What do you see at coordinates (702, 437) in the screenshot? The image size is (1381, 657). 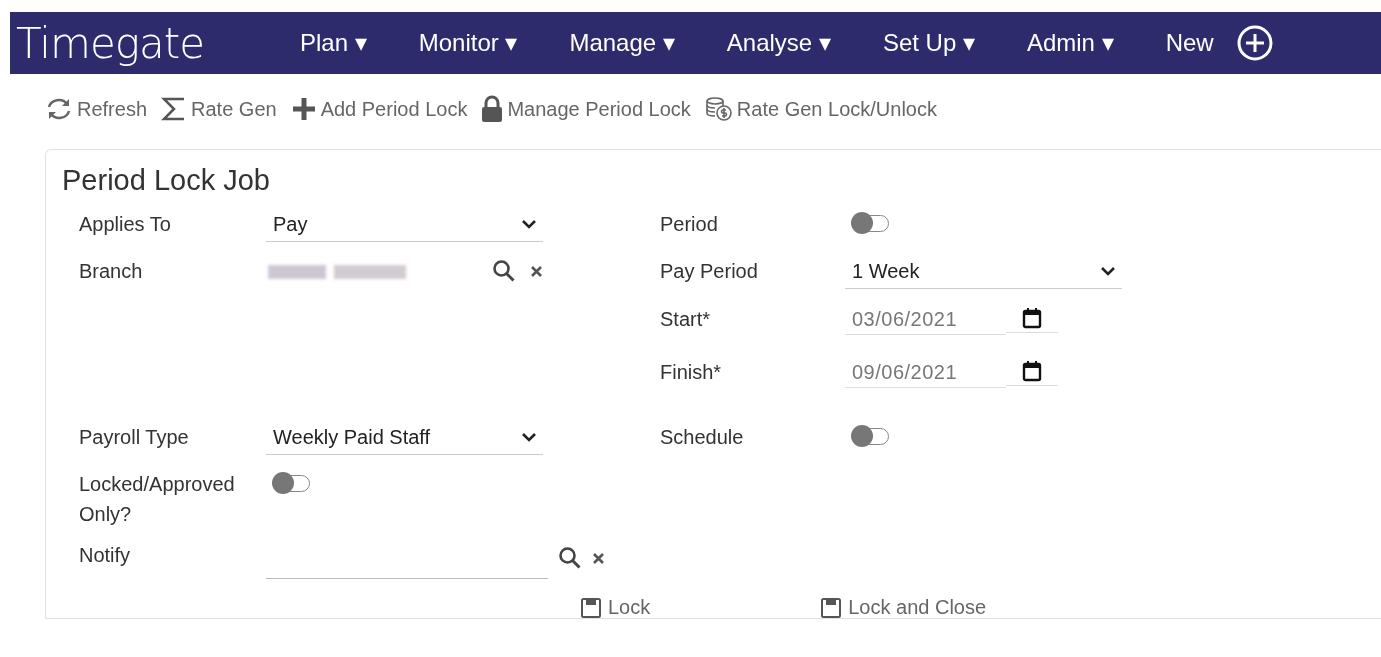 I see `field-label: Schedule` at bounding box center [702, 437].